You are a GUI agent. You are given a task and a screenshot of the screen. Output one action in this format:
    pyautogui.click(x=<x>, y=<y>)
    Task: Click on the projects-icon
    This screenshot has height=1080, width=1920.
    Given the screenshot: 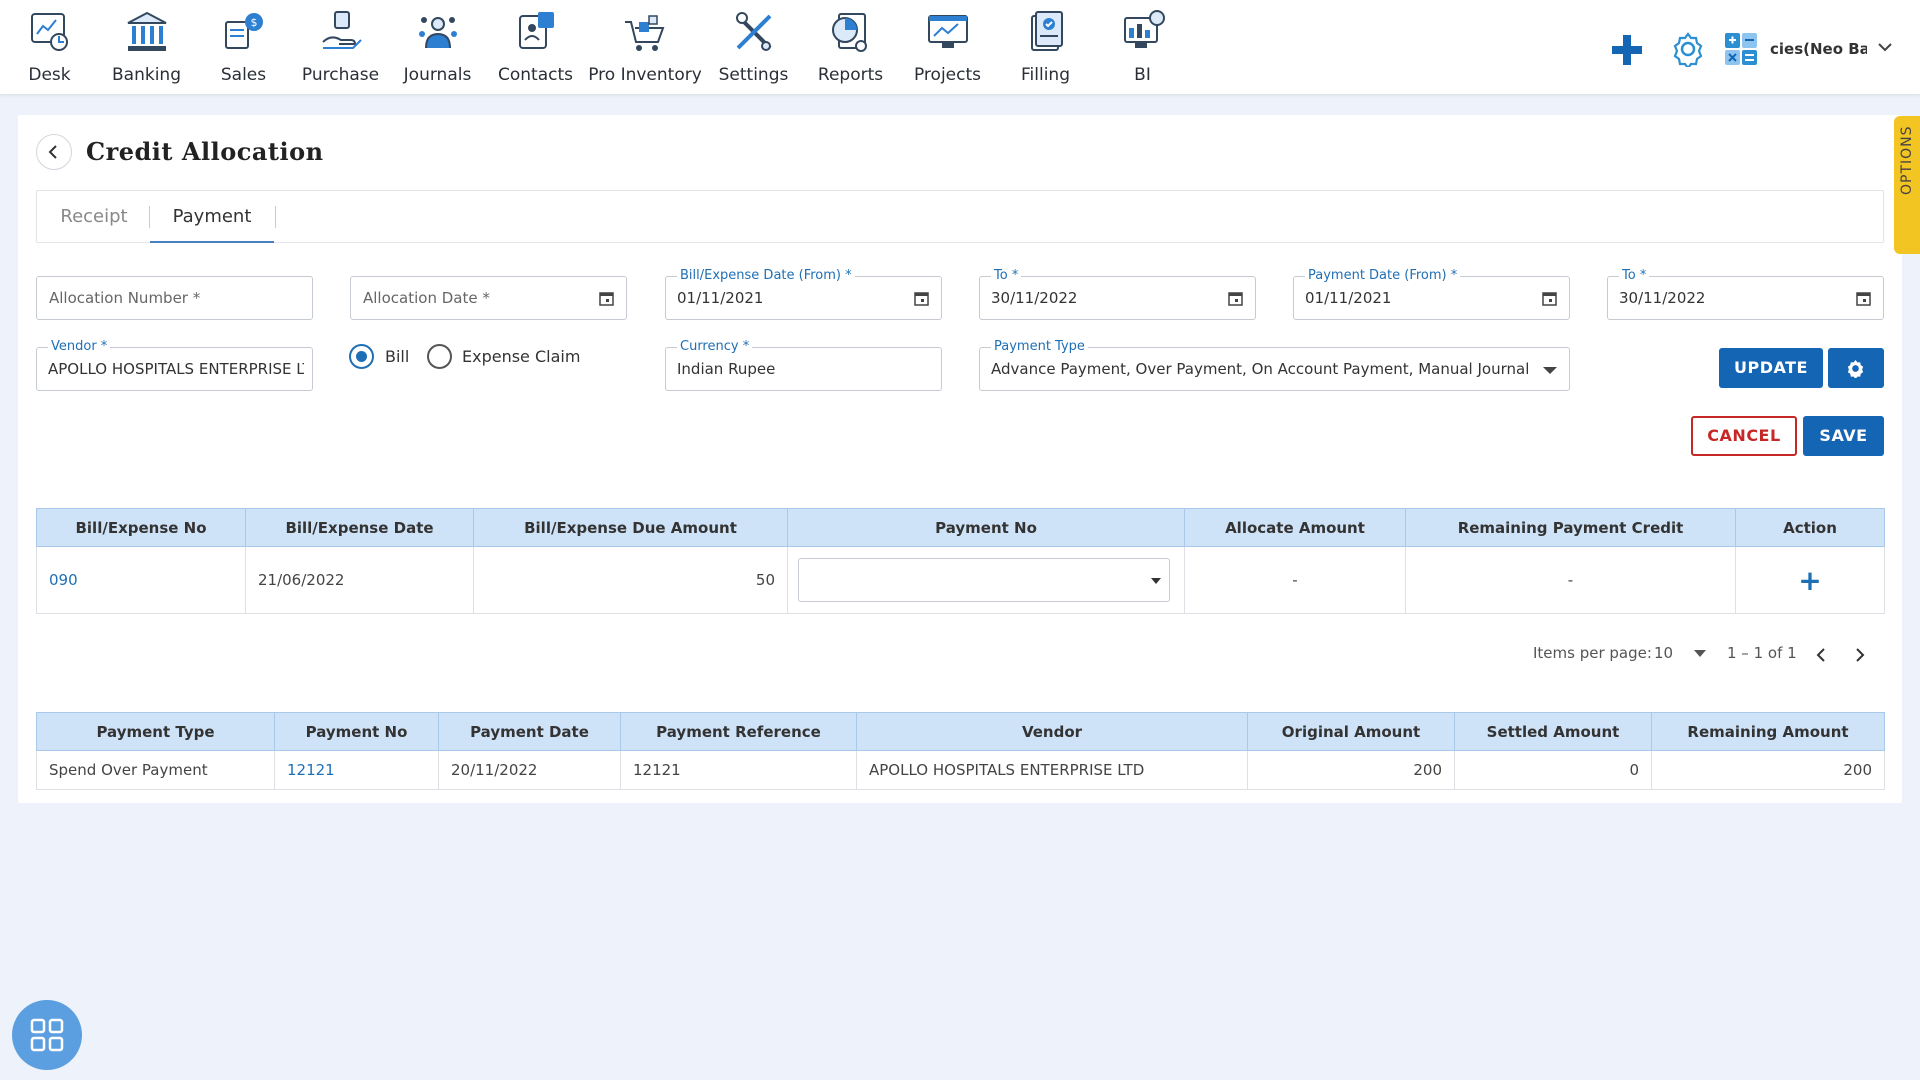 What is the action you would take?
    pyautogui.click(x=947, y=31)
    